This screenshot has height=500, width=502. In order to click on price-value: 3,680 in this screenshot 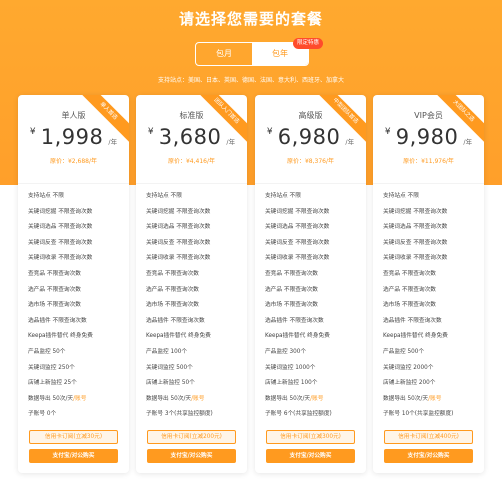, I will do `click(190, 137)`.